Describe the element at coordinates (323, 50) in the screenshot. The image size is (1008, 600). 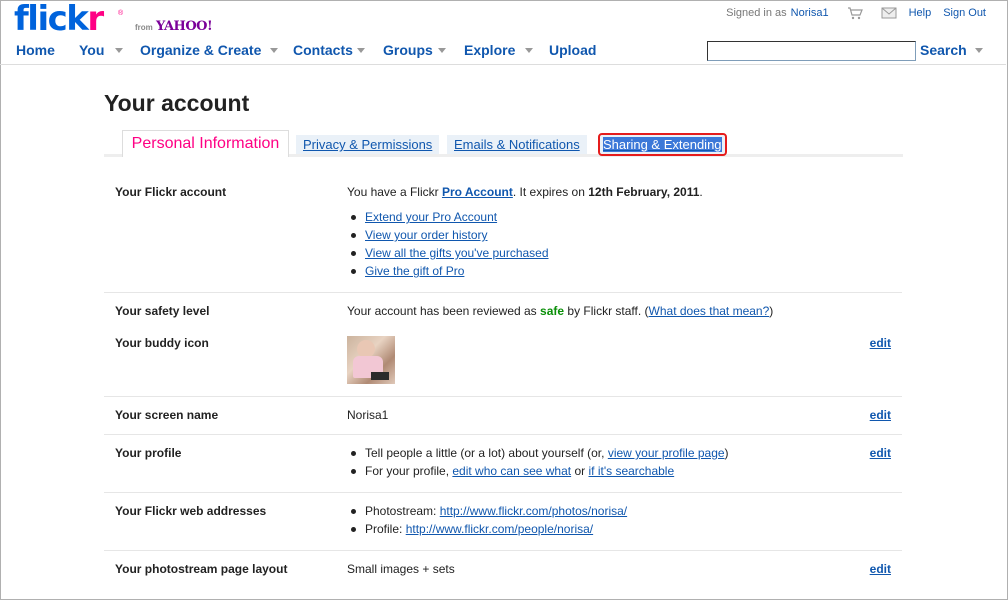
I see `nav-contacts: Contacts` at that location.